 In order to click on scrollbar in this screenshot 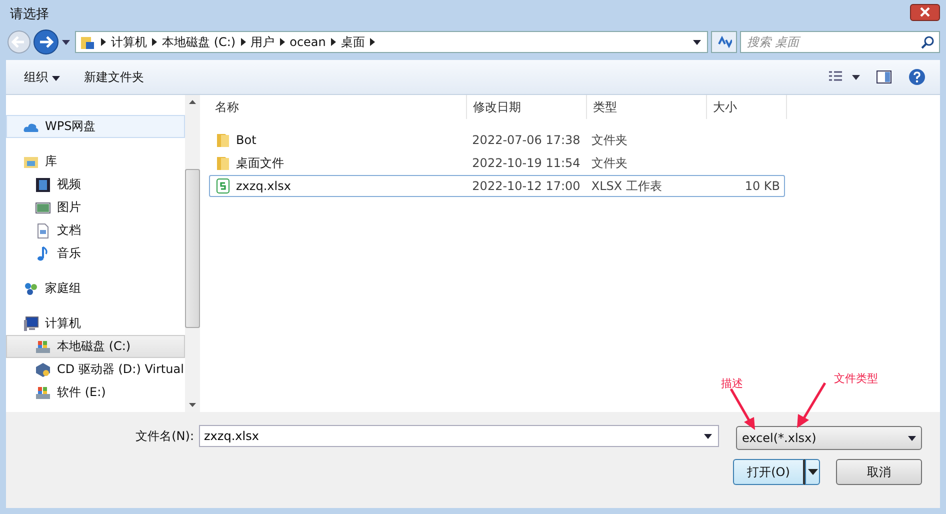, I will do `click(192, 253)`.